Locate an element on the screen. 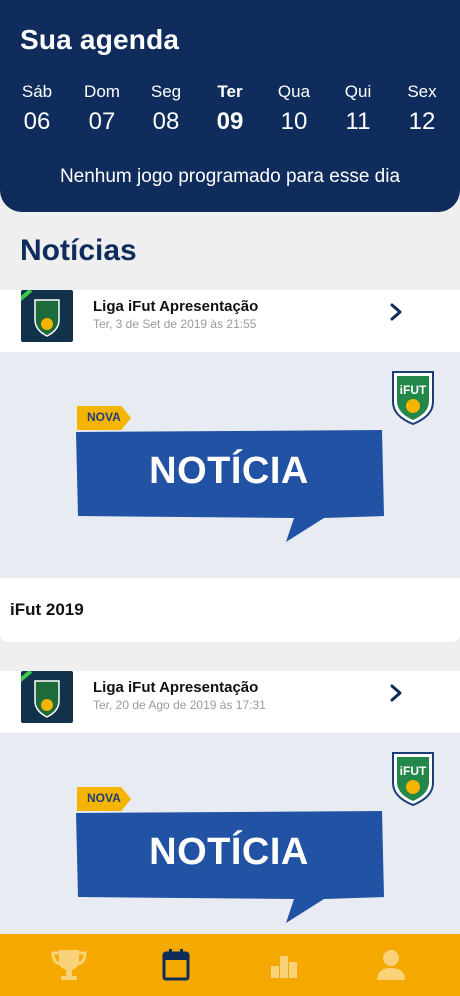  day-name: Qua is located at coordinates (294, 91).